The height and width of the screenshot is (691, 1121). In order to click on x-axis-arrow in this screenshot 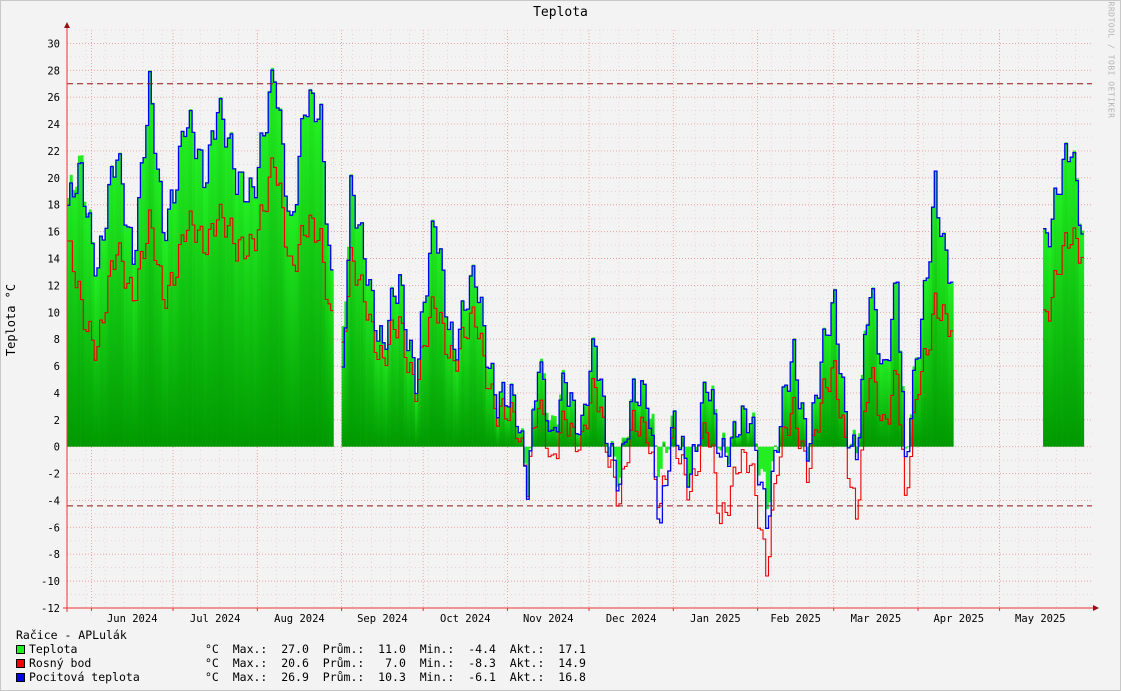, I will do `click(1096, 608)`.